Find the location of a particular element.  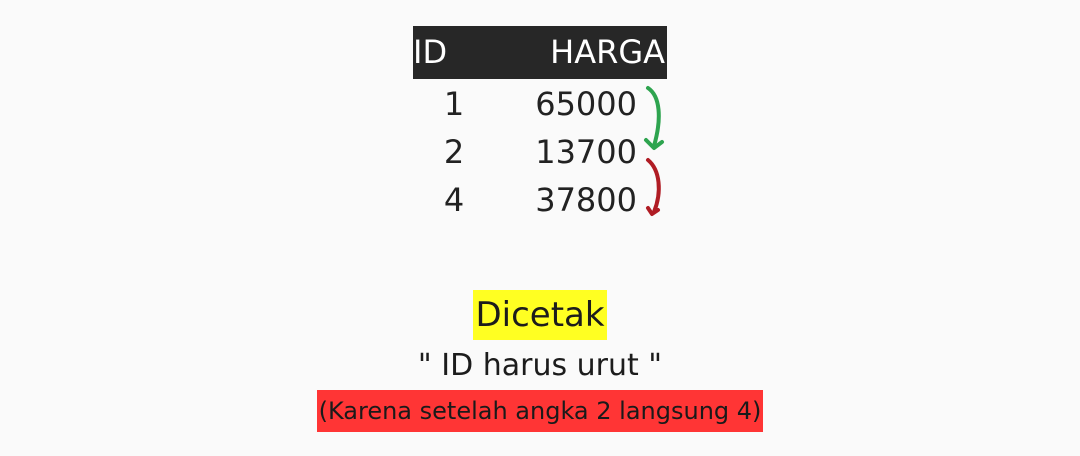

header-id: ID is located at coordinates (430, 52).